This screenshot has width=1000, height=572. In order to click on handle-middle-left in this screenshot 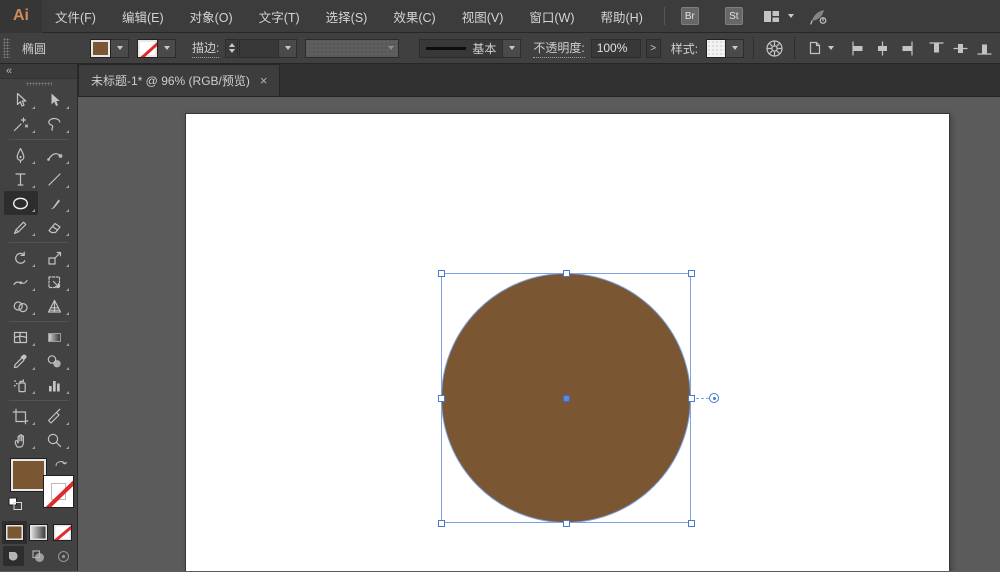, I will do `click(441, 398)`.